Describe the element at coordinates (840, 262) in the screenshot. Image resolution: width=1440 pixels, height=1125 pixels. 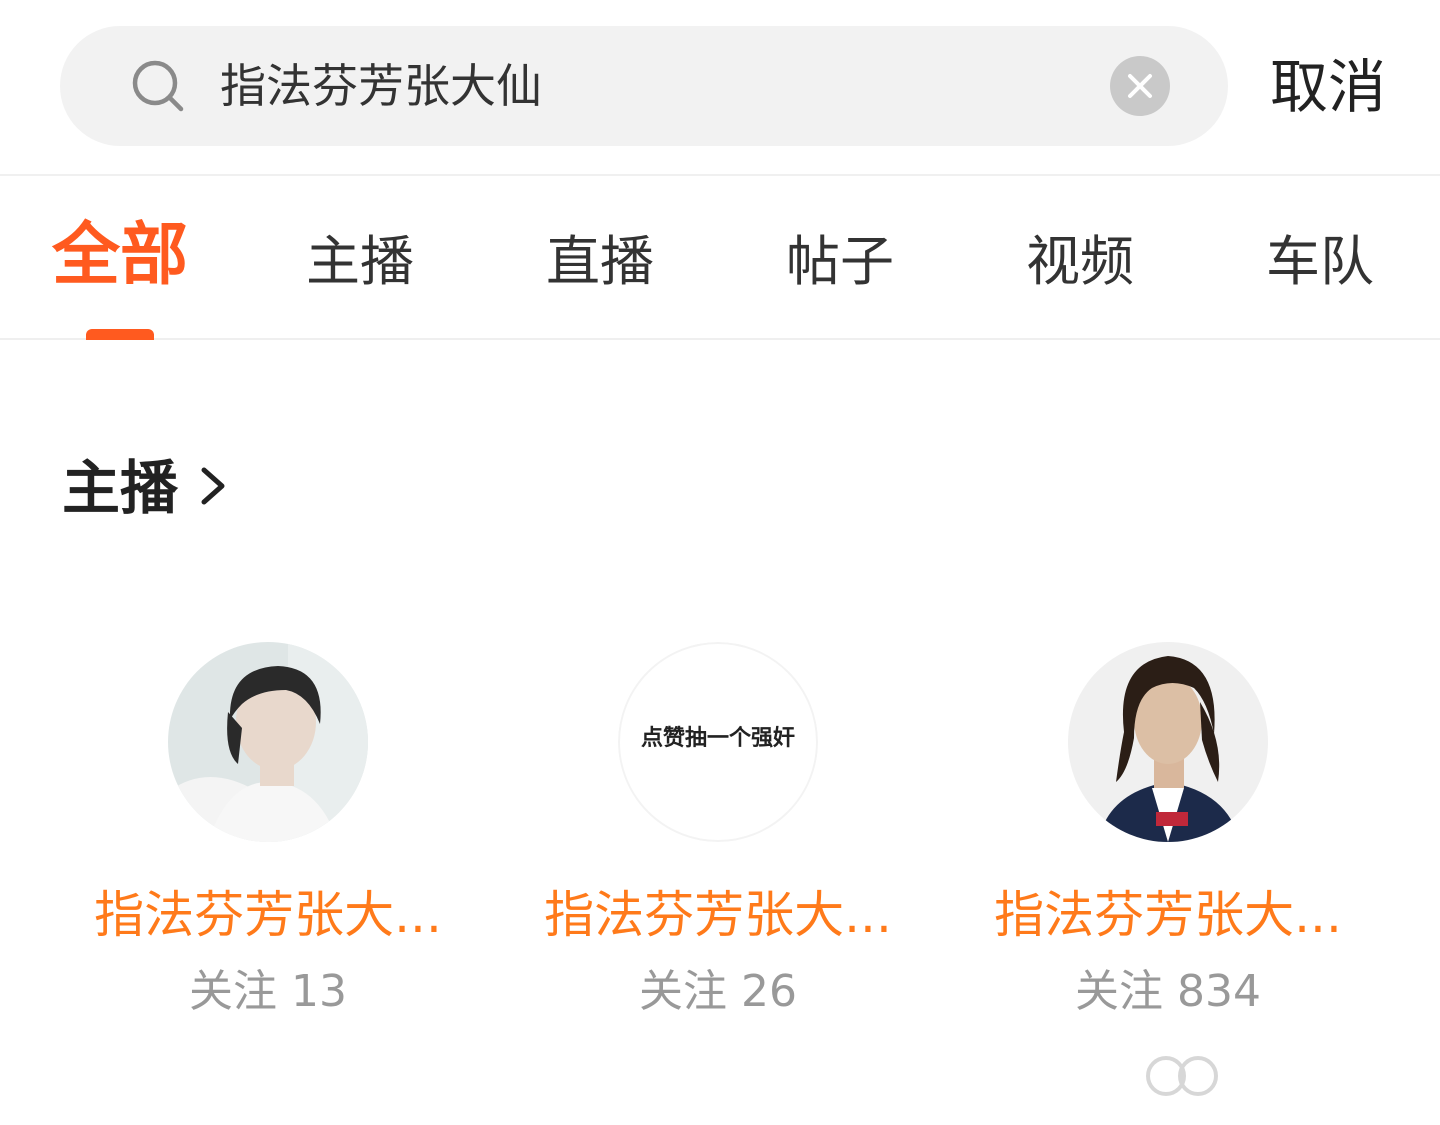
I see `tab-posts: 帖子` at that location.